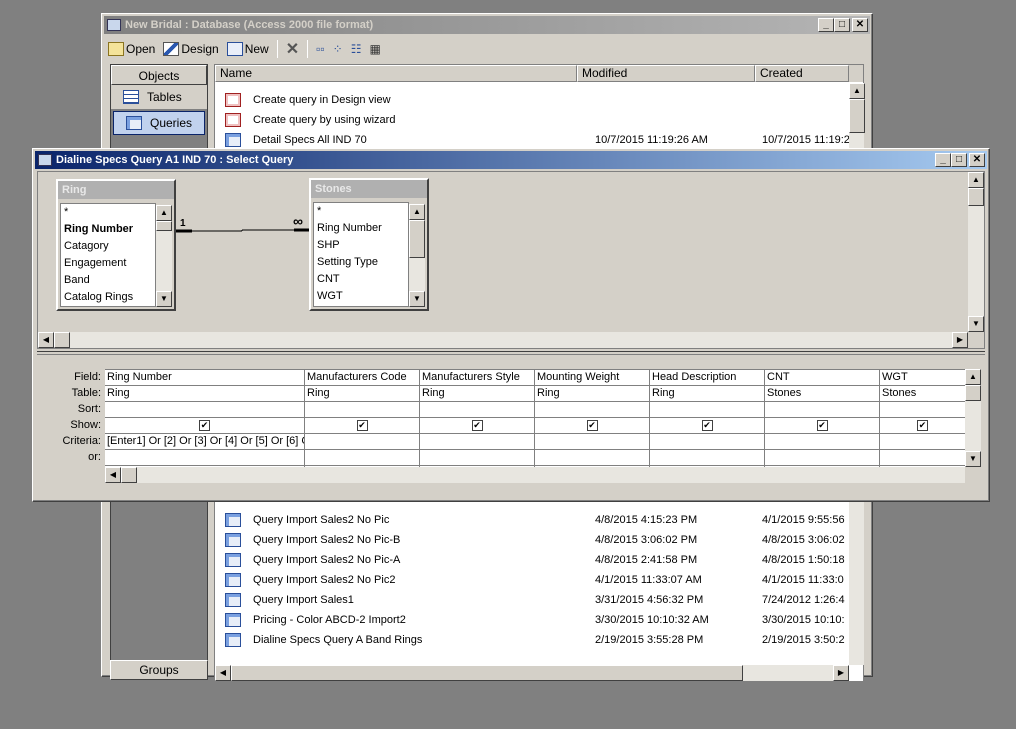 Image resolution: width=1016 pixels, height=729 pixels. I want to click on pane-splitter, so click(511, 353).